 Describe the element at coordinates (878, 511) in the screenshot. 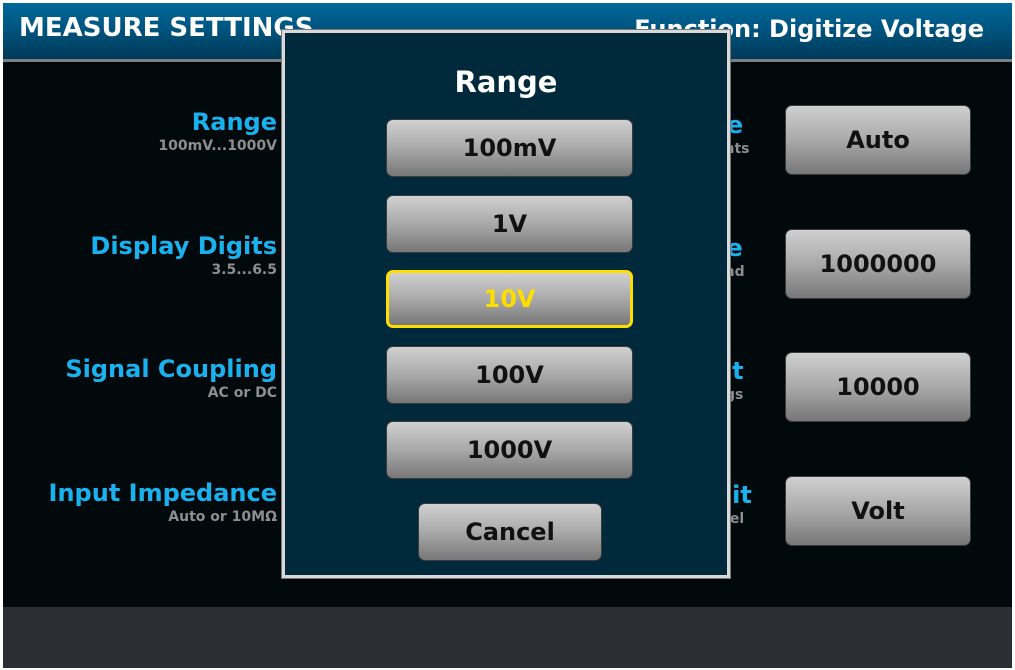

I see `value-button-unit: Volt` at that location.